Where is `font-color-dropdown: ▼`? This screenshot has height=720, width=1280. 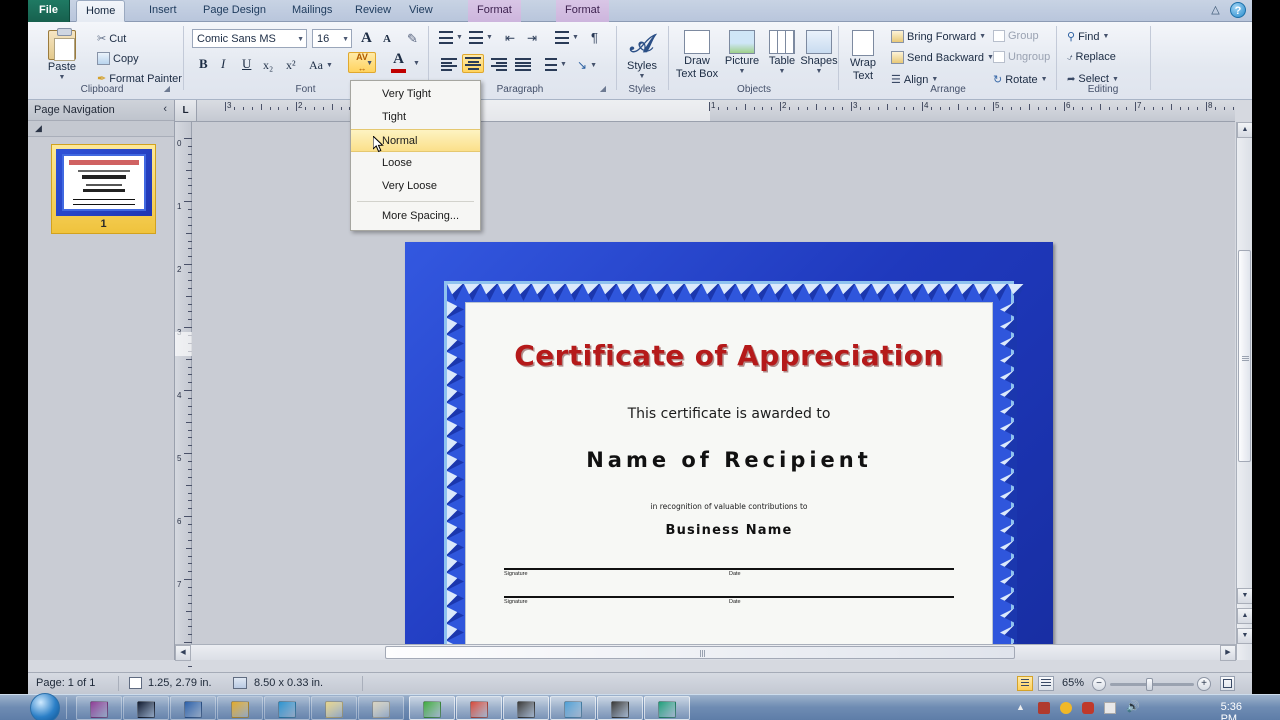 font-color-dropdown: ▼ is located at coordinates (416, 63).